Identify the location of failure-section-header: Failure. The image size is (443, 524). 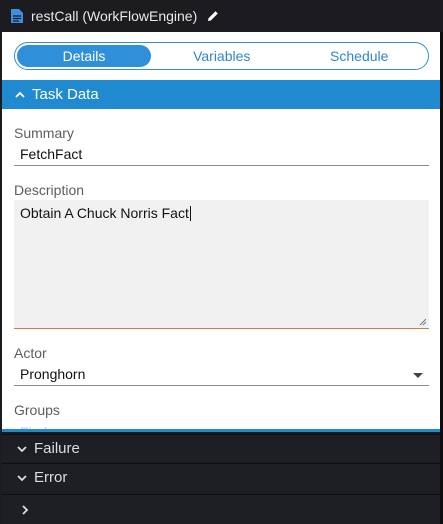
(221, 448).